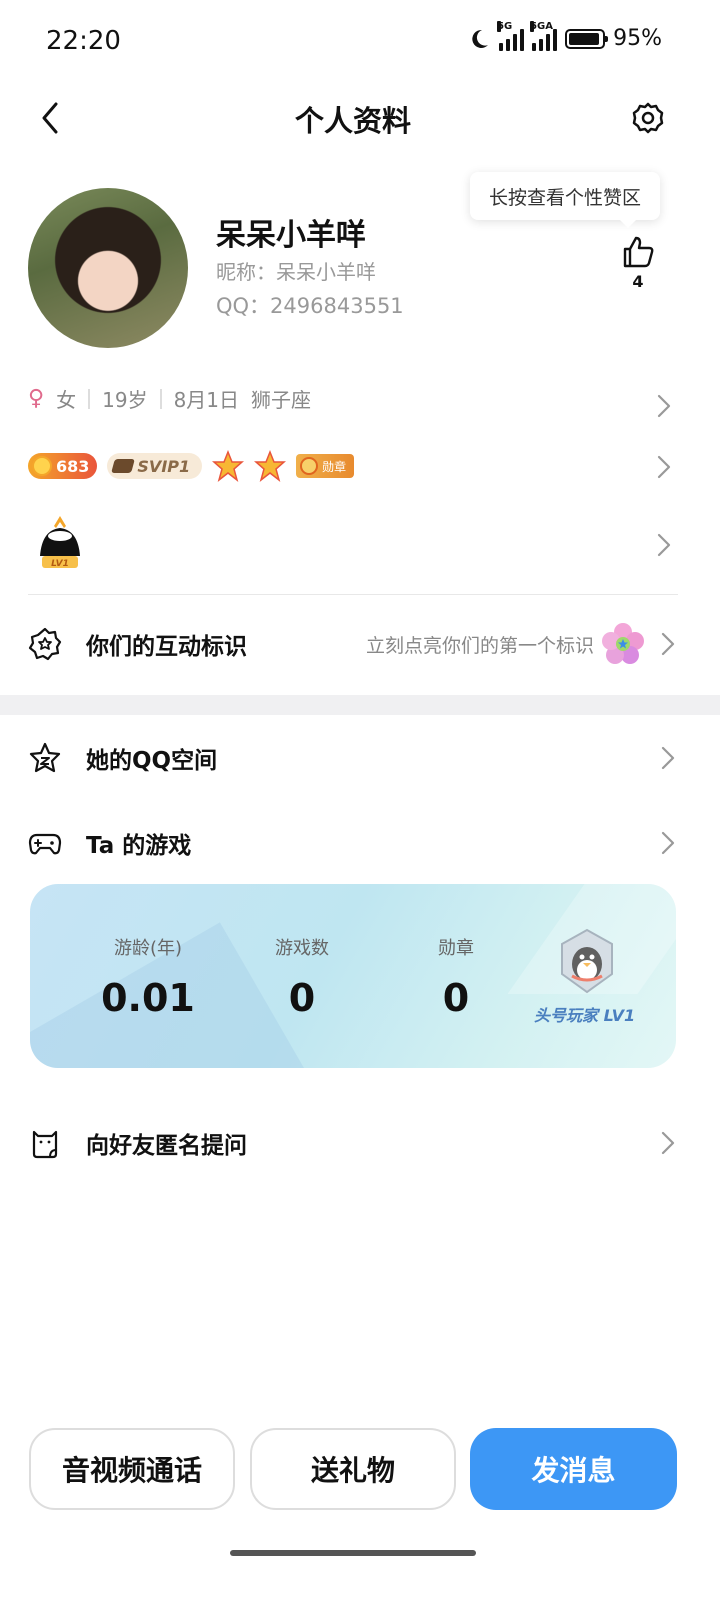 This screenshot has height=1600, width=720. I want to click on game-stat: 游戏数 0, so click(302, 977).